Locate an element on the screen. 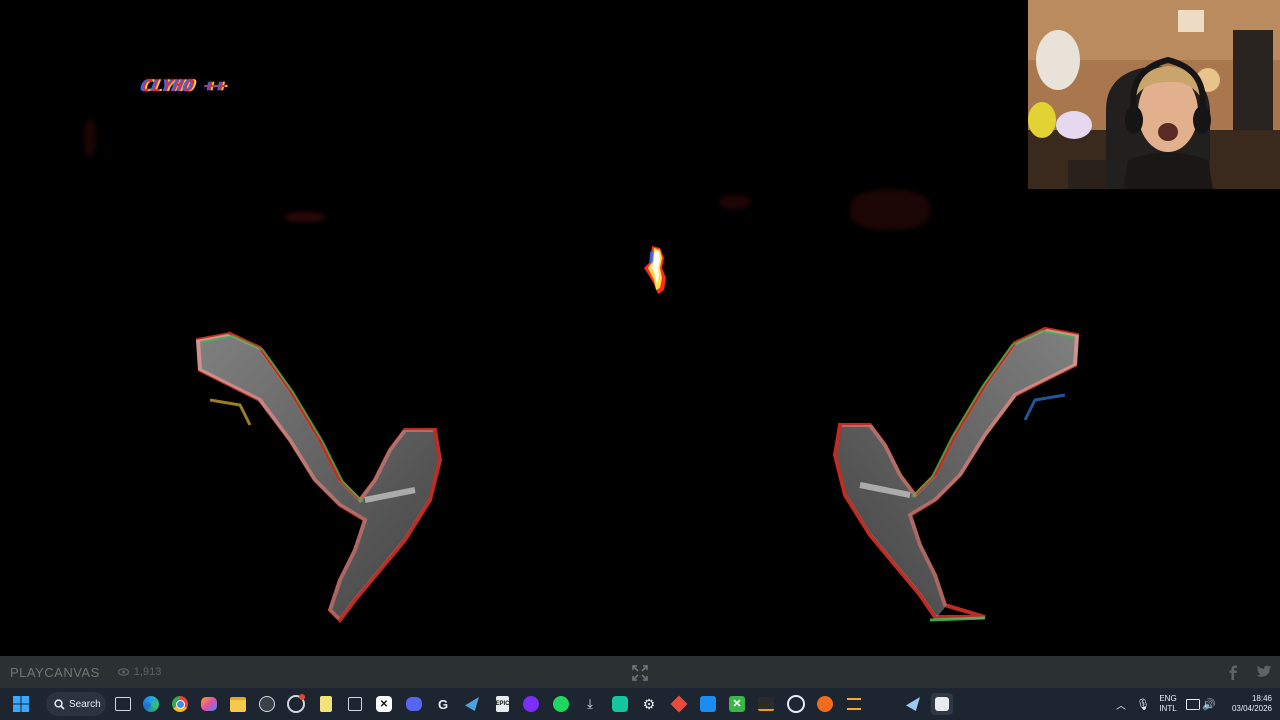  playcanvas-logo: PLAYCANVAS is located at coordinates (55, 672).